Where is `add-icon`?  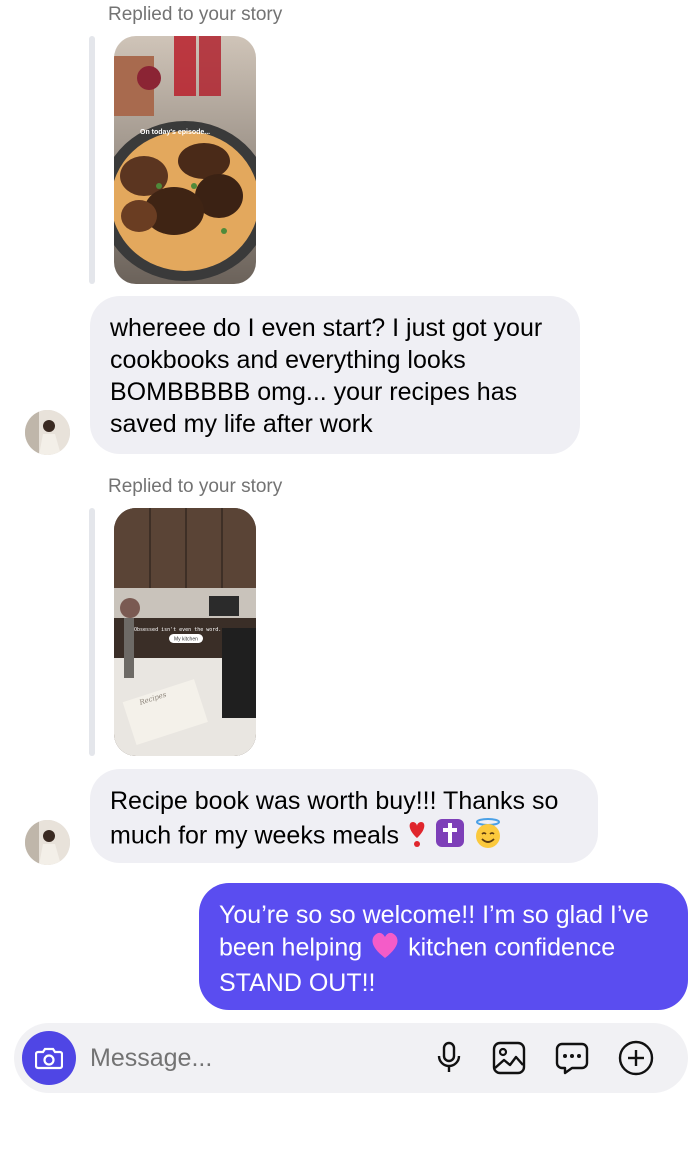
add-icon is located at coordinates (636, 1058).